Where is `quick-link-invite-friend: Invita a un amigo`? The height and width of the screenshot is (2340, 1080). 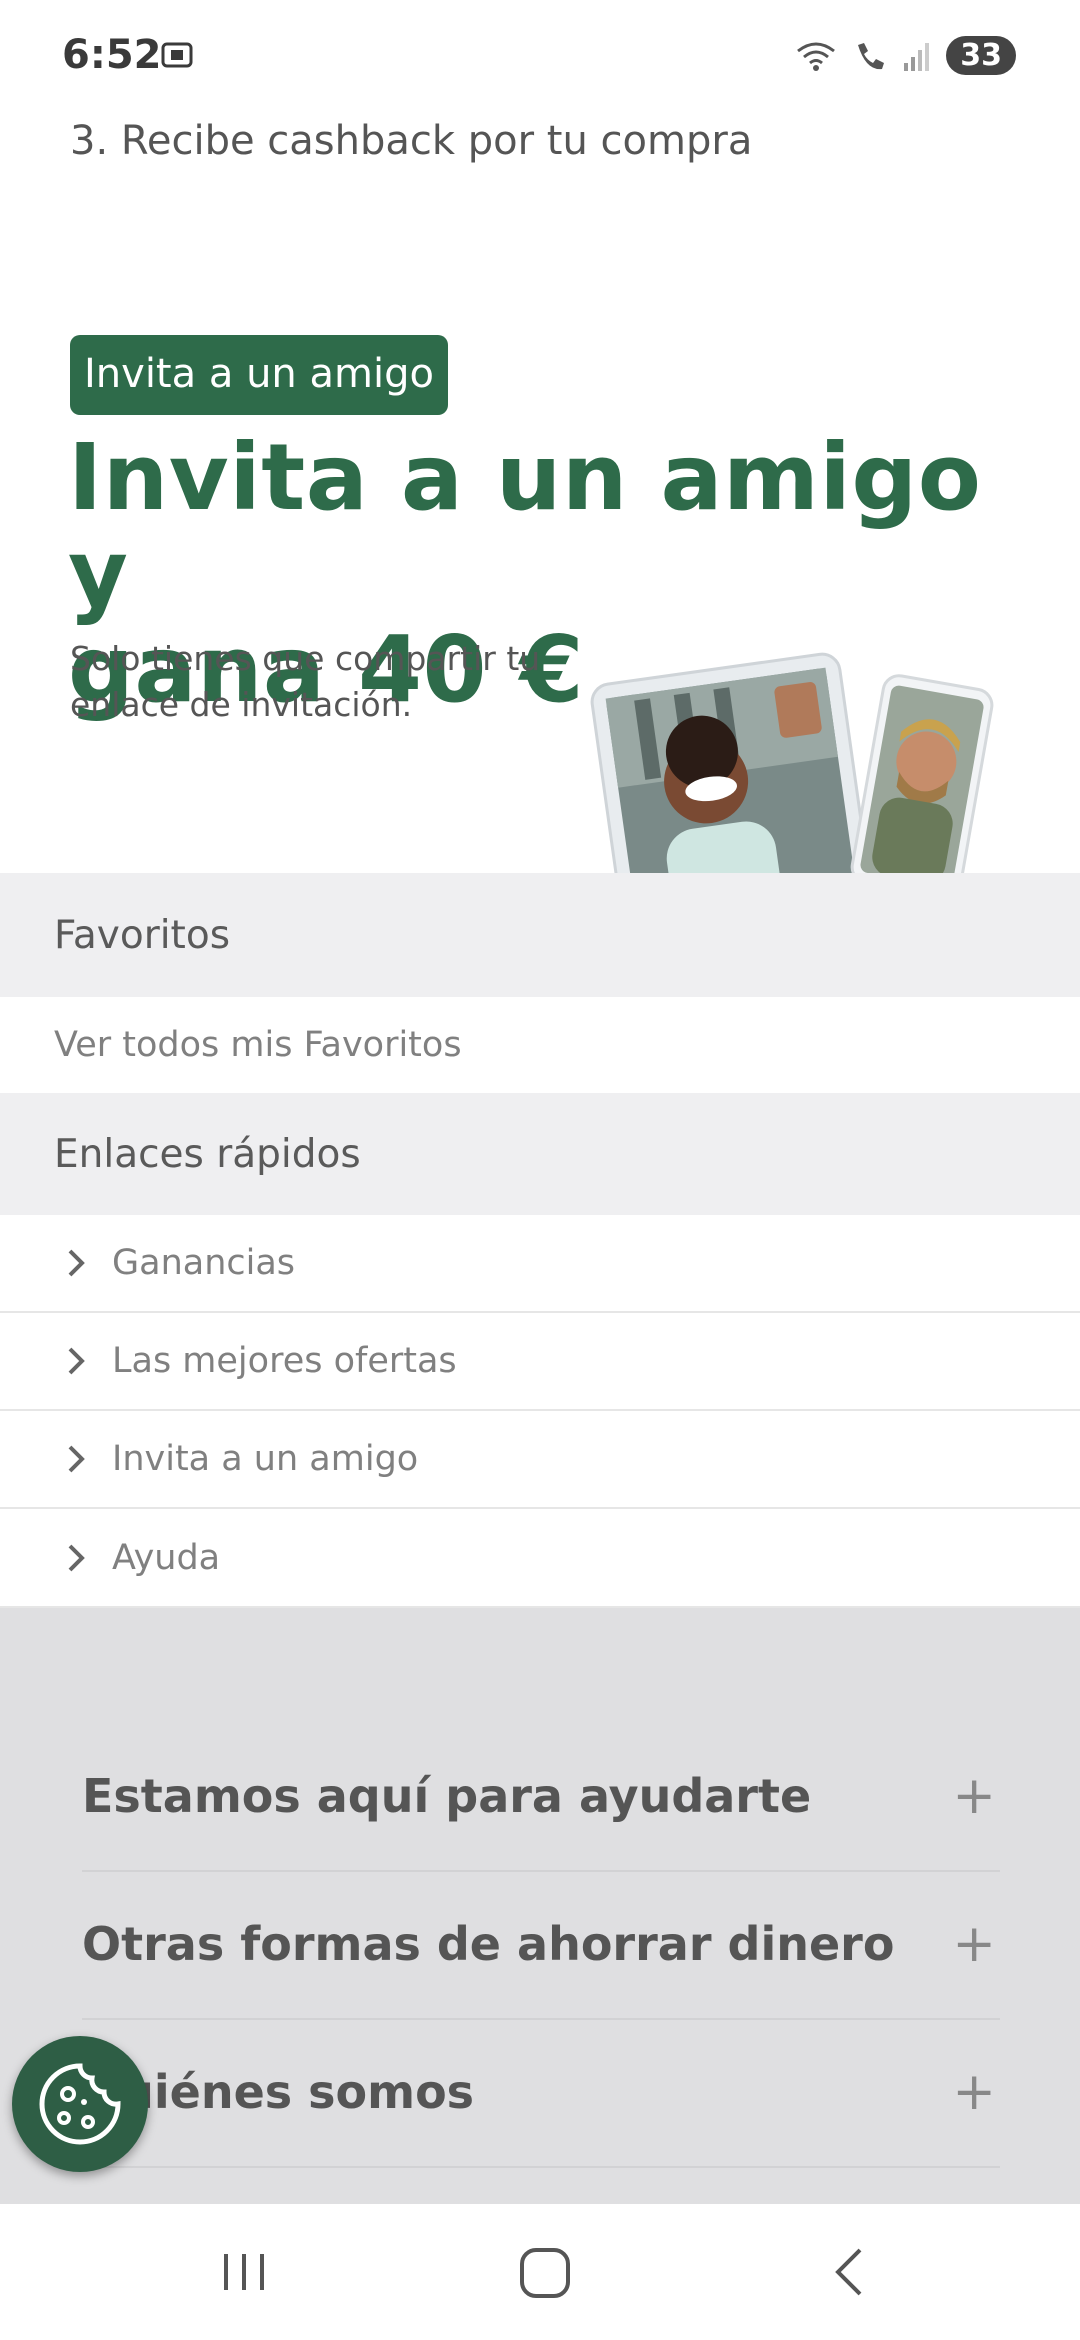
quick-link-invite-friend: Invita a un amigo is located at coordinates (540, 1460).